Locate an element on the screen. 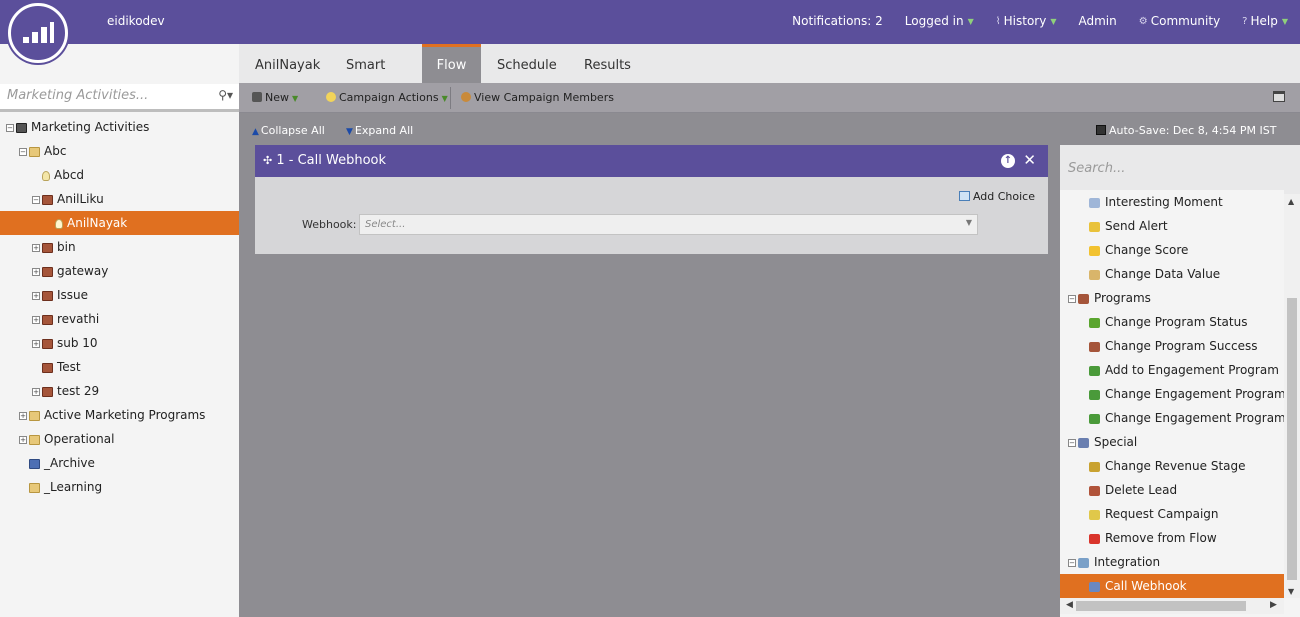  tab-smart-list: Smart List is located at coordinates (376, 80).